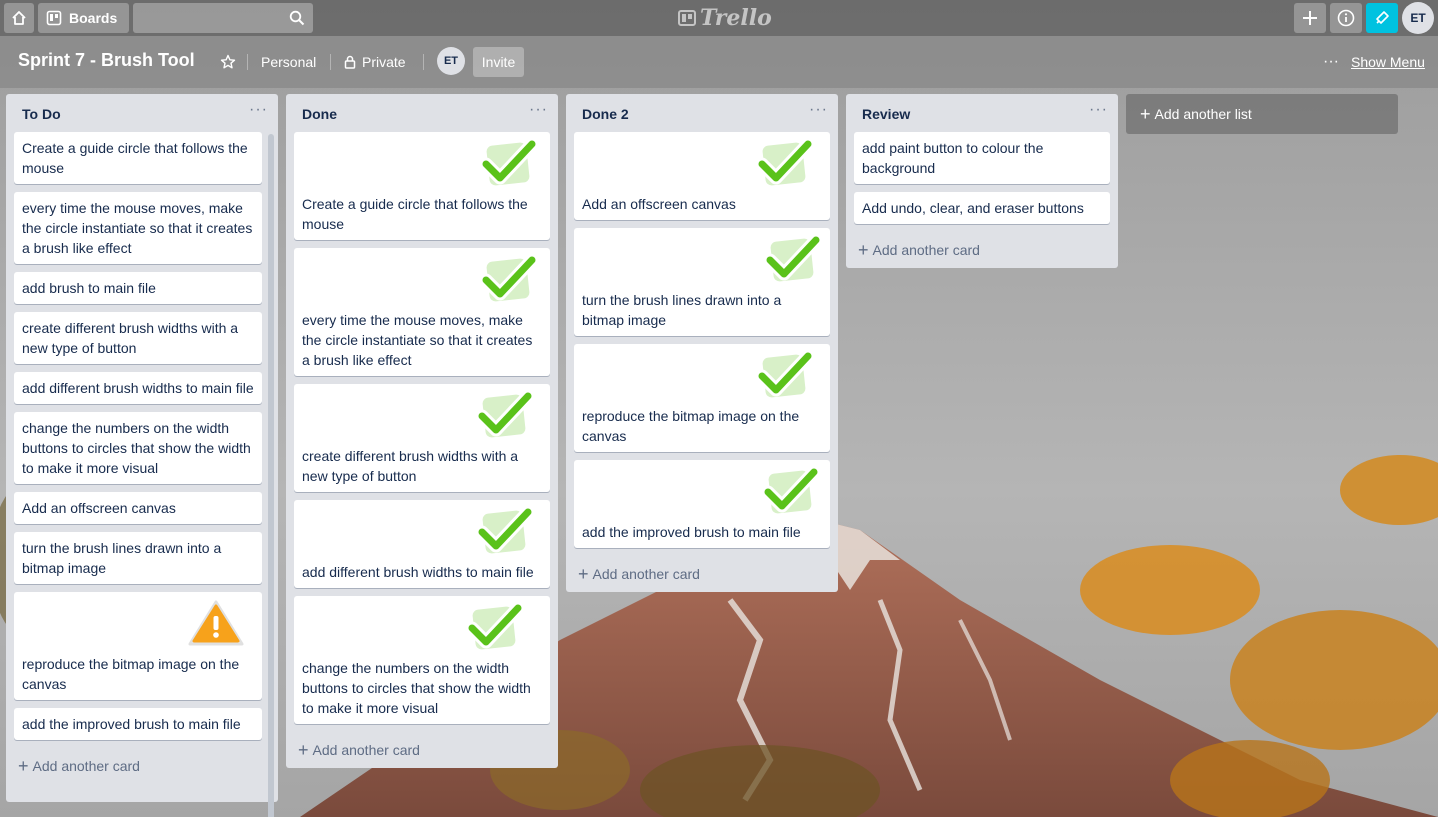 The image size is (1438, 817). I want to click on card-title: Add undo, clear, and eraser buttons, so click(973, 208).